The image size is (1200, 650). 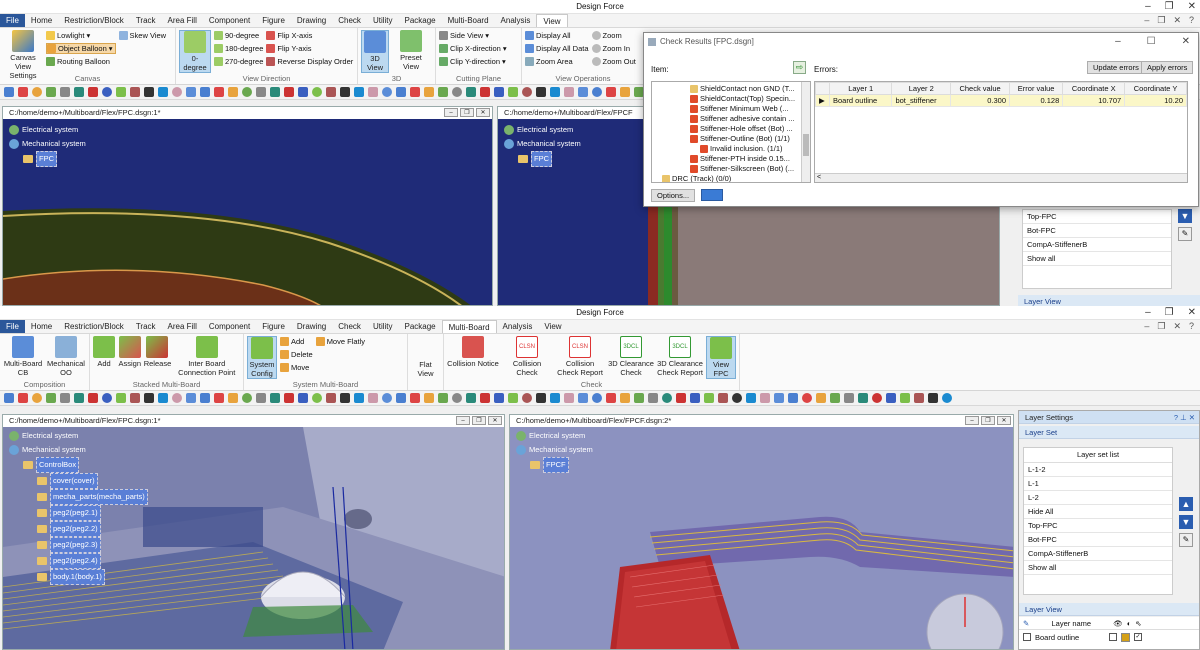 What do you see at coordinates (1094, 88) in the screenshot?
I see `column-header: Coordinate X` at bounding box center [1094, 88].